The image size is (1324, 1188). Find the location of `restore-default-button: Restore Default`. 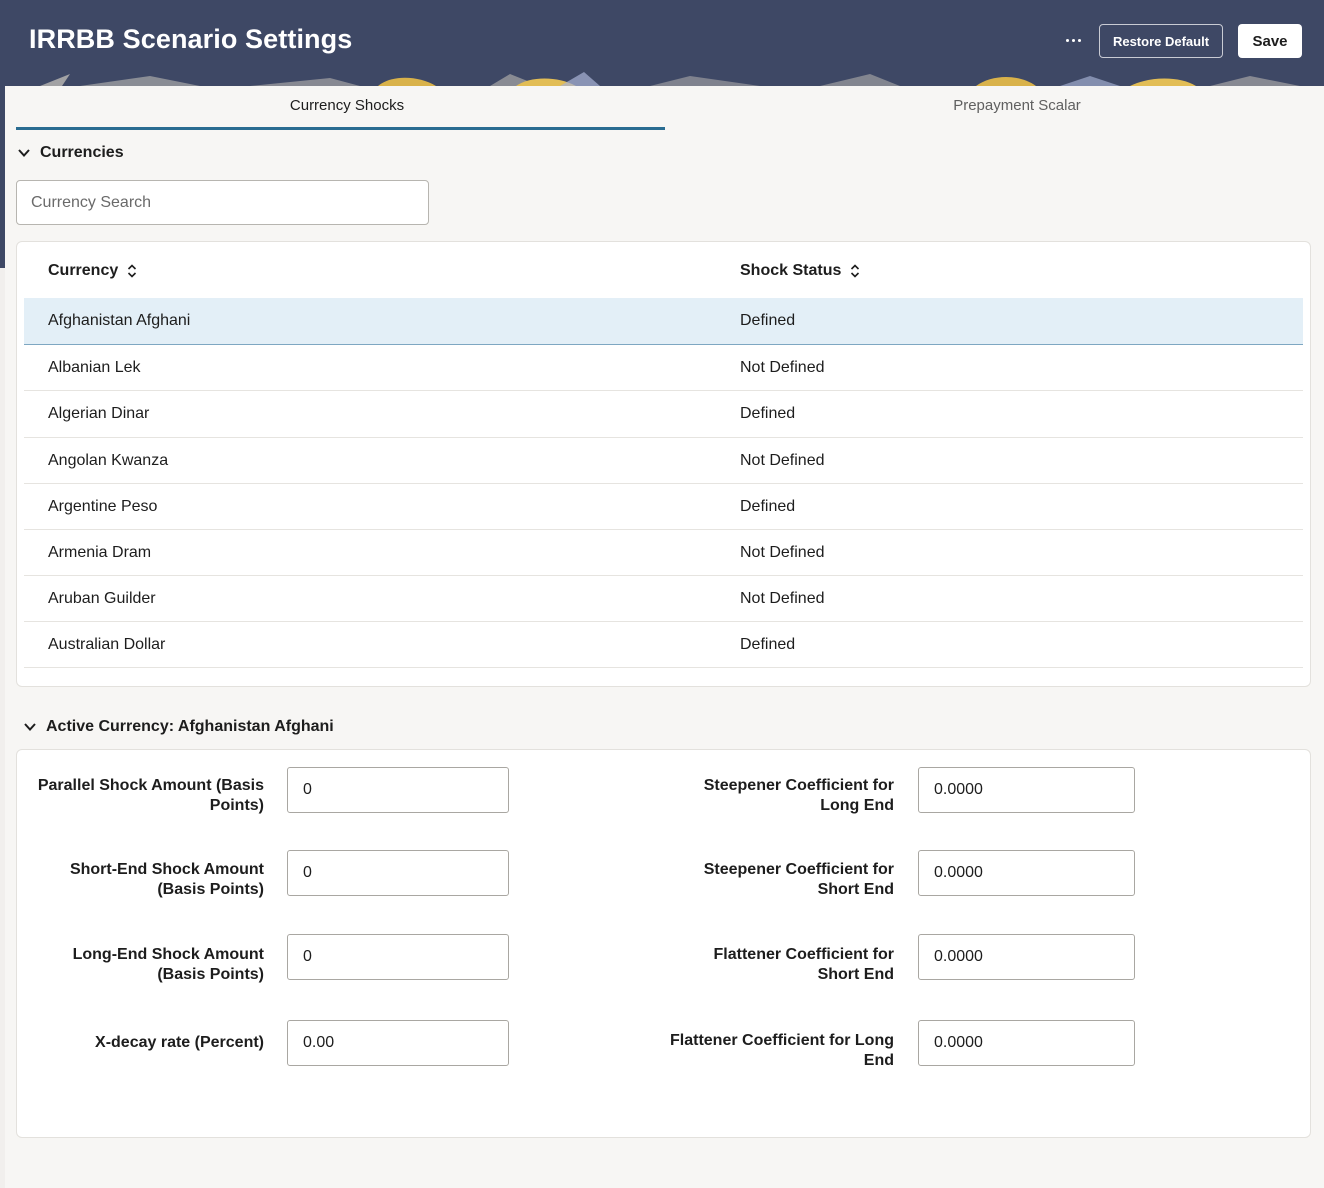

restore-default-button: Restore Default is located at coordinates (1161, 41).